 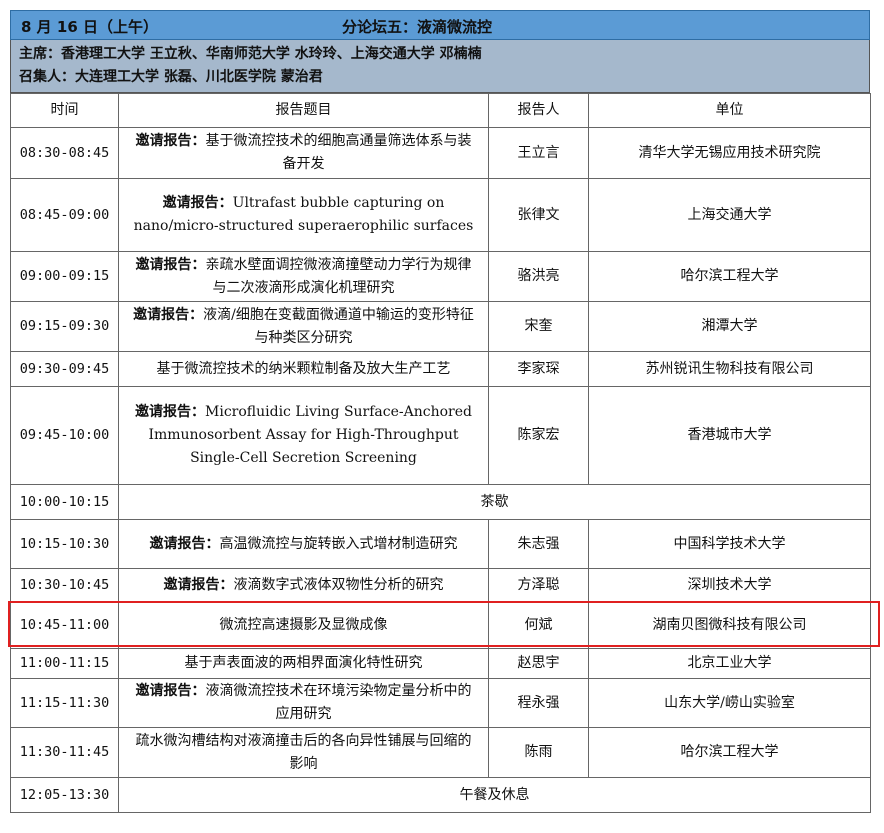 I want to click on break-cell: 午餐及休息, so click(x=494, y=795).